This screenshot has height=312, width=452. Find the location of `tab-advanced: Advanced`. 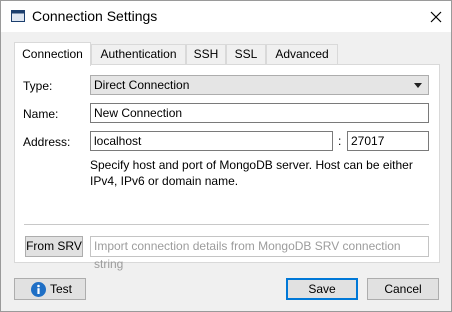

tab-advanced: Advanced is located at coordinates (302, 54).